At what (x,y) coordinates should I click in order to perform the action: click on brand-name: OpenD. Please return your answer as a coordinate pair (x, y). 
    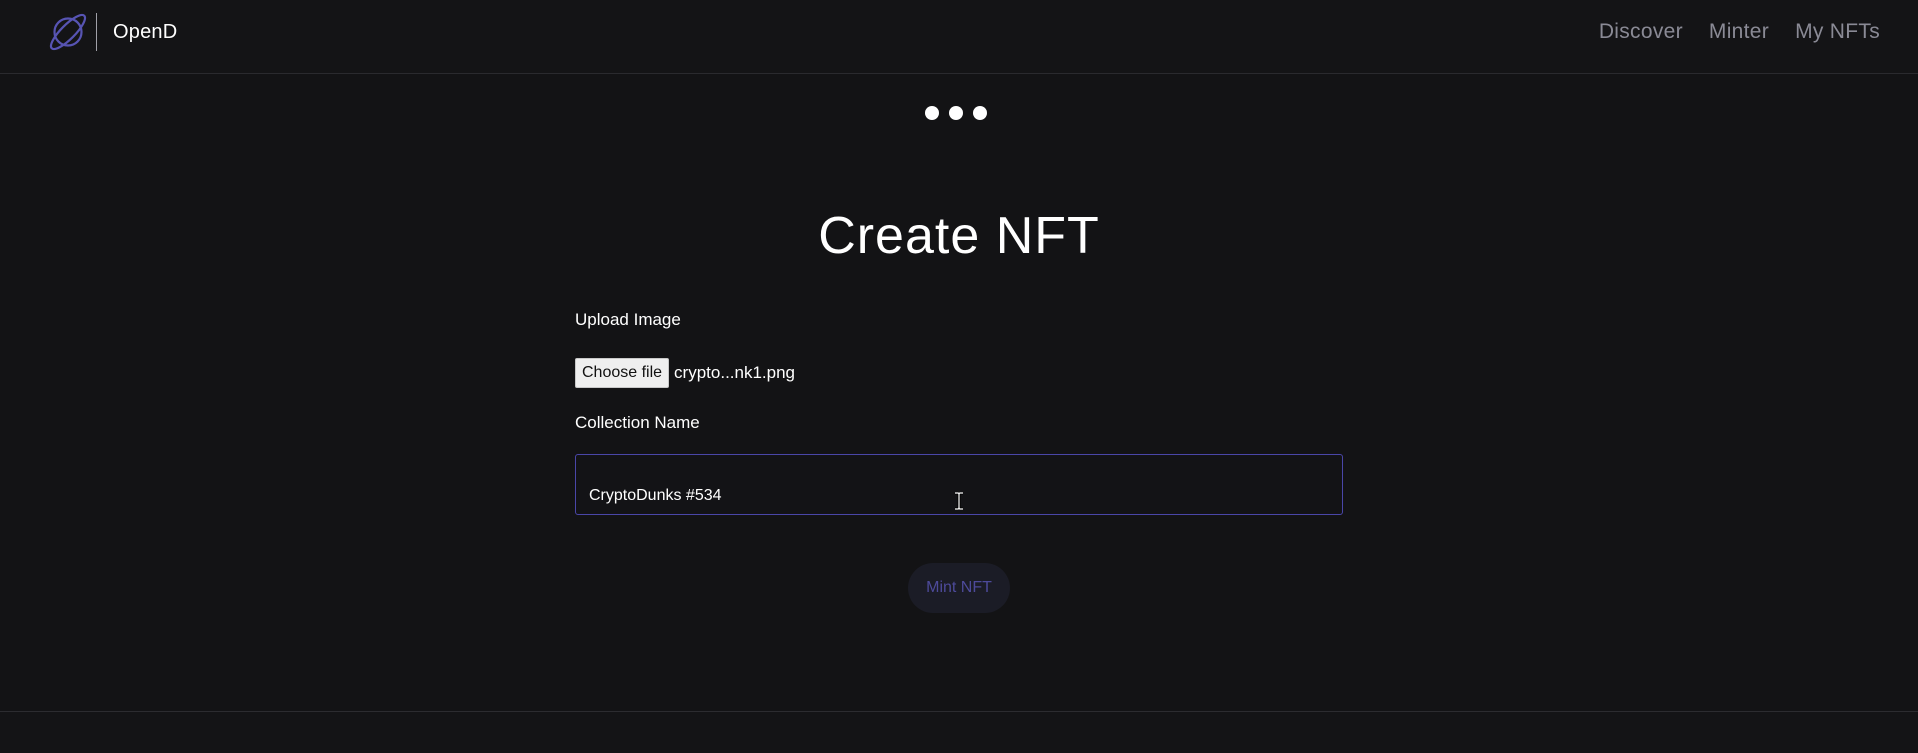
    Looking at the image, I should click on (145, 32).